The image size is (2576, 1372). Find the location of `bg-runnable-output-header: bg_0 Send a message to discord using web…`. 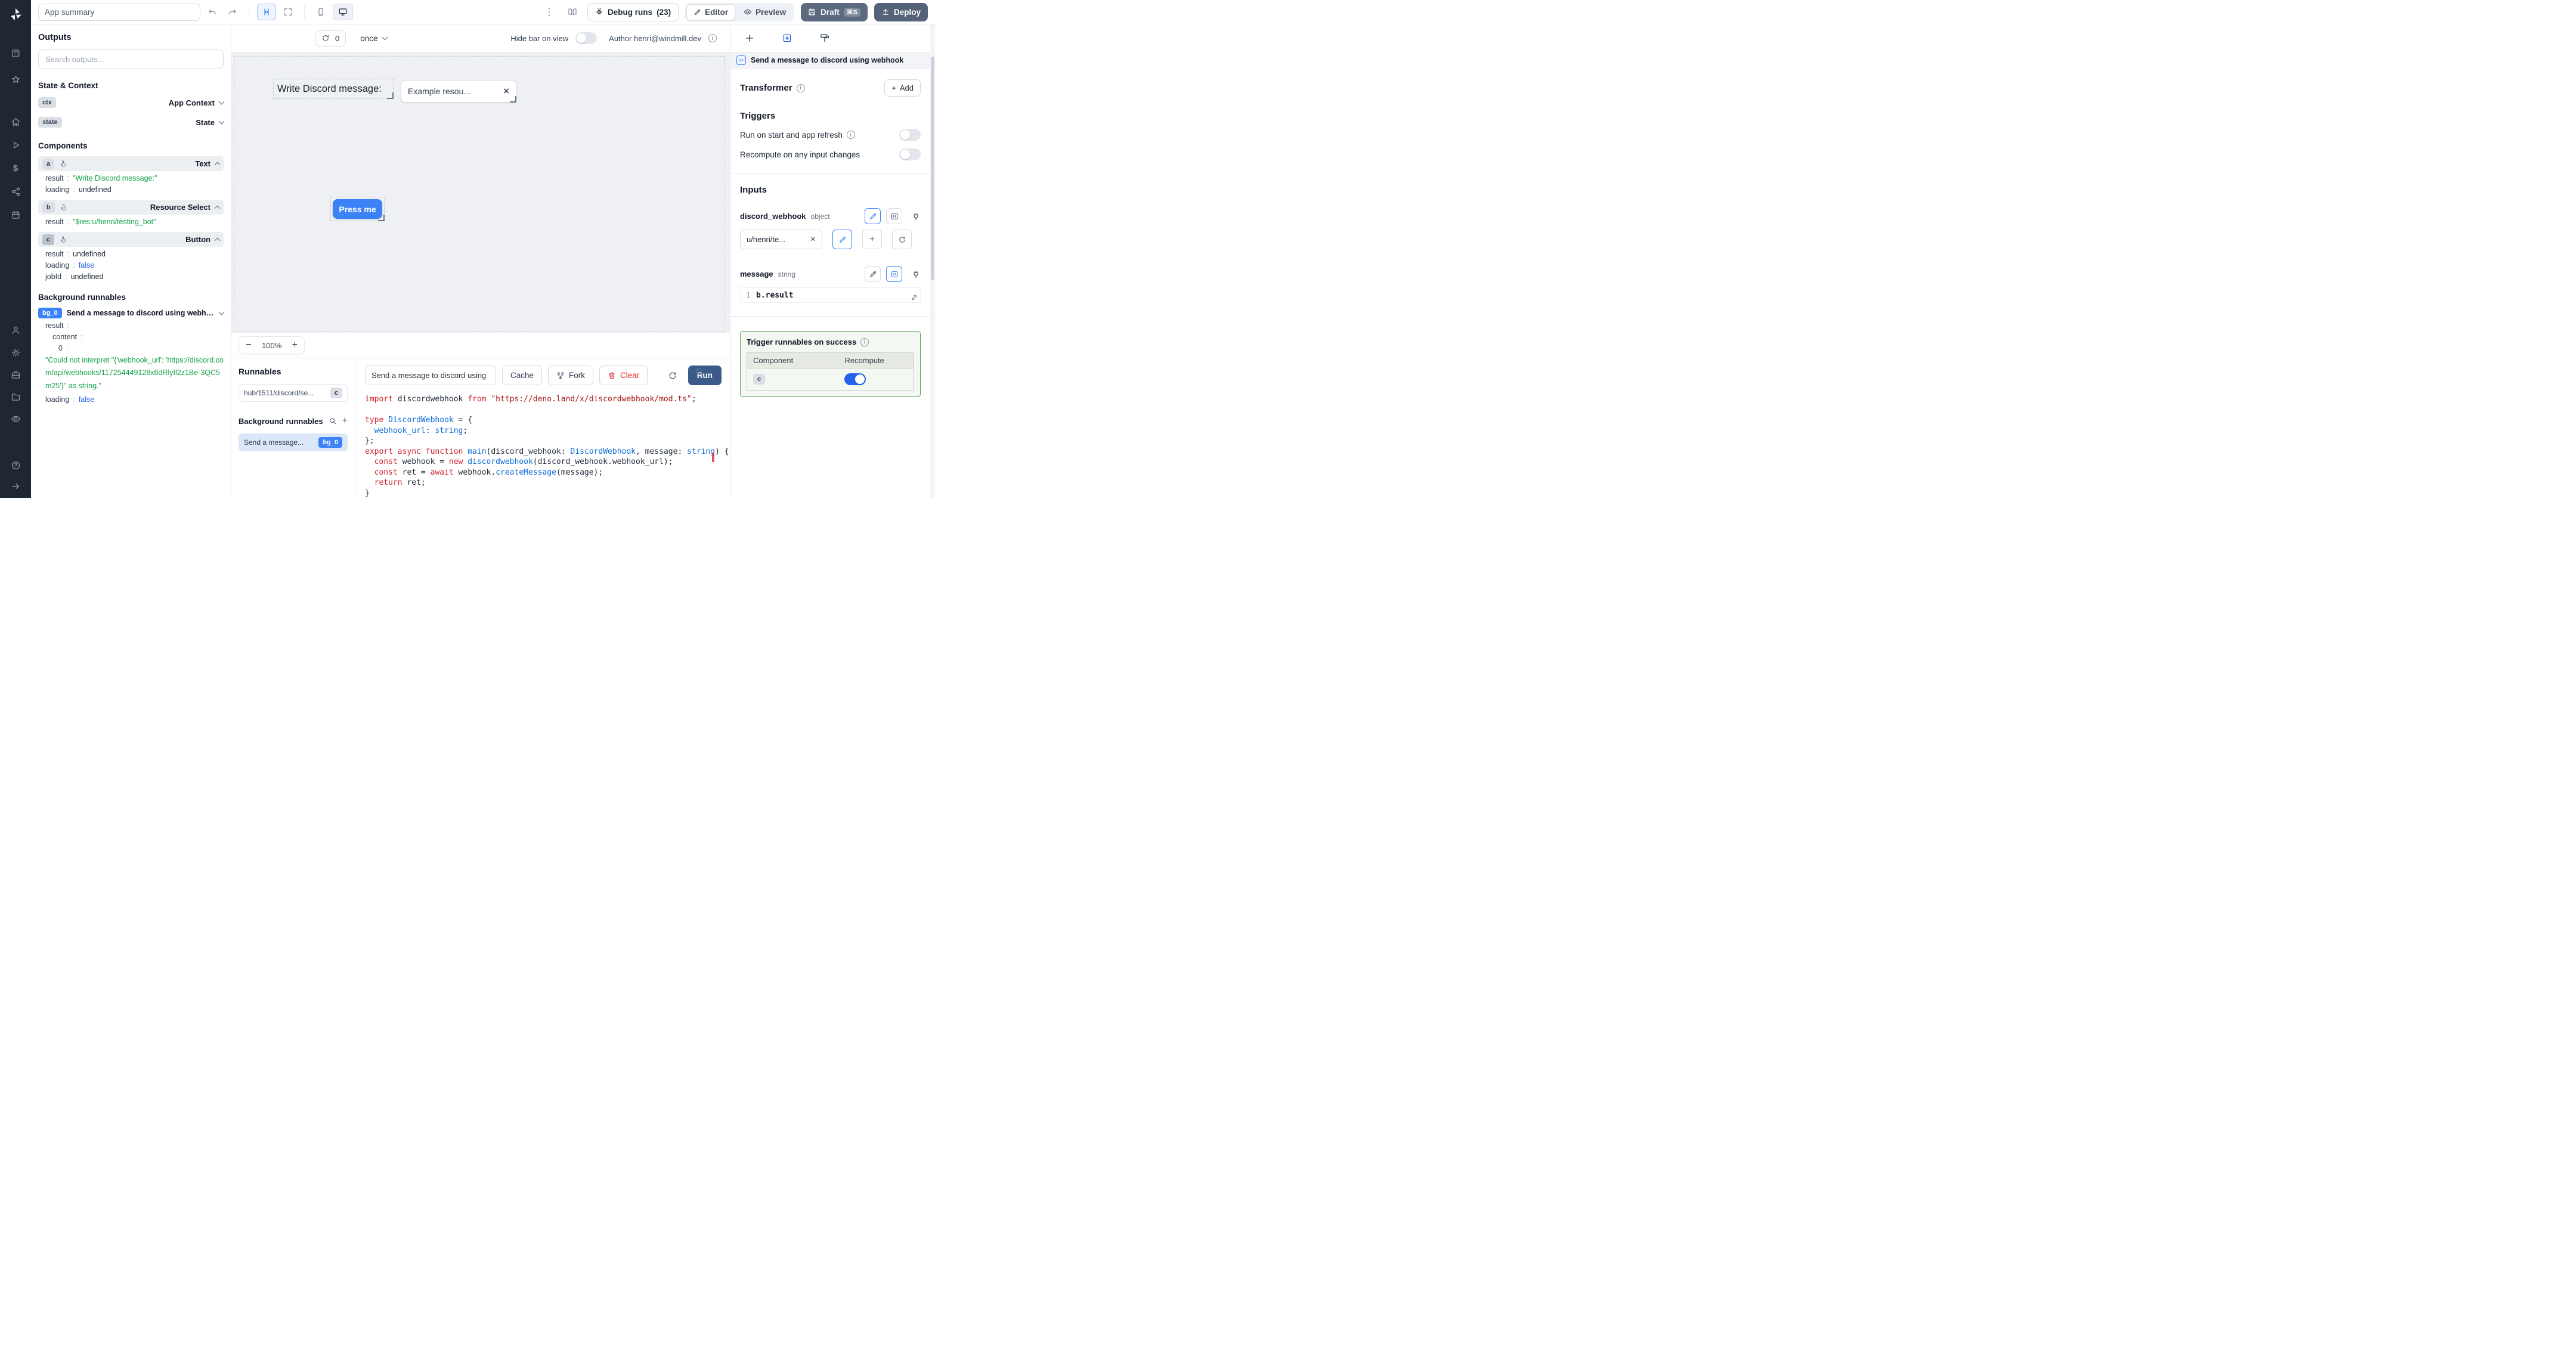

bg-runnable-output-header: bg_0 Send a message to discord using web… is located at coordinates (132, 313).